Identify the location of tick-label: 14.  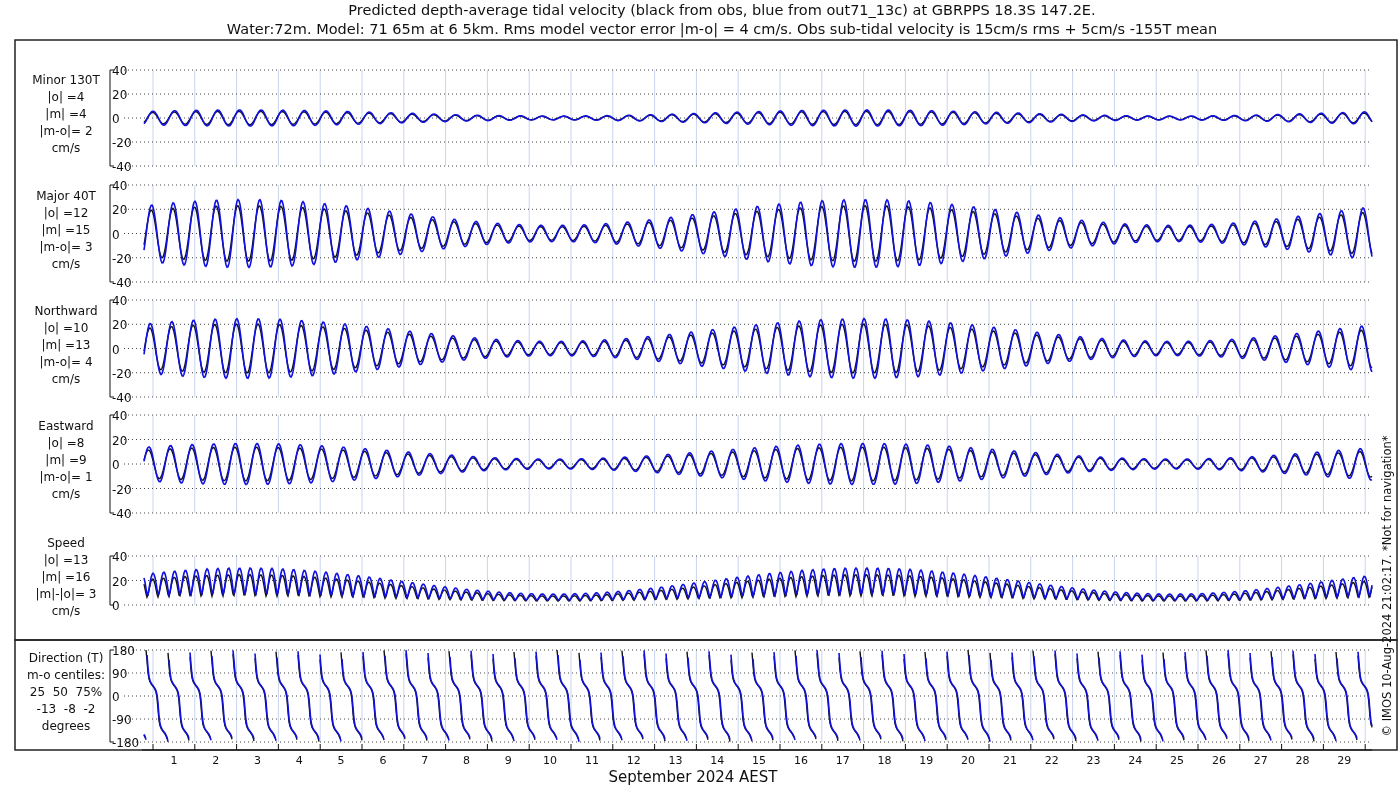
(717, 760).